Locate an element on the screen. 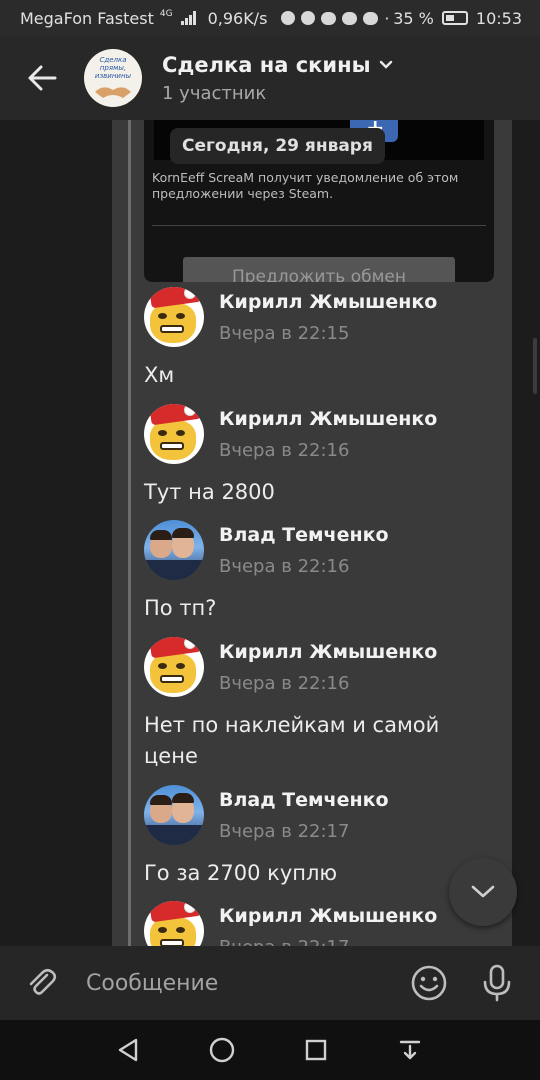  chat-title-block: Сделка на скины 1 участник is located at coordinates (277, 78).